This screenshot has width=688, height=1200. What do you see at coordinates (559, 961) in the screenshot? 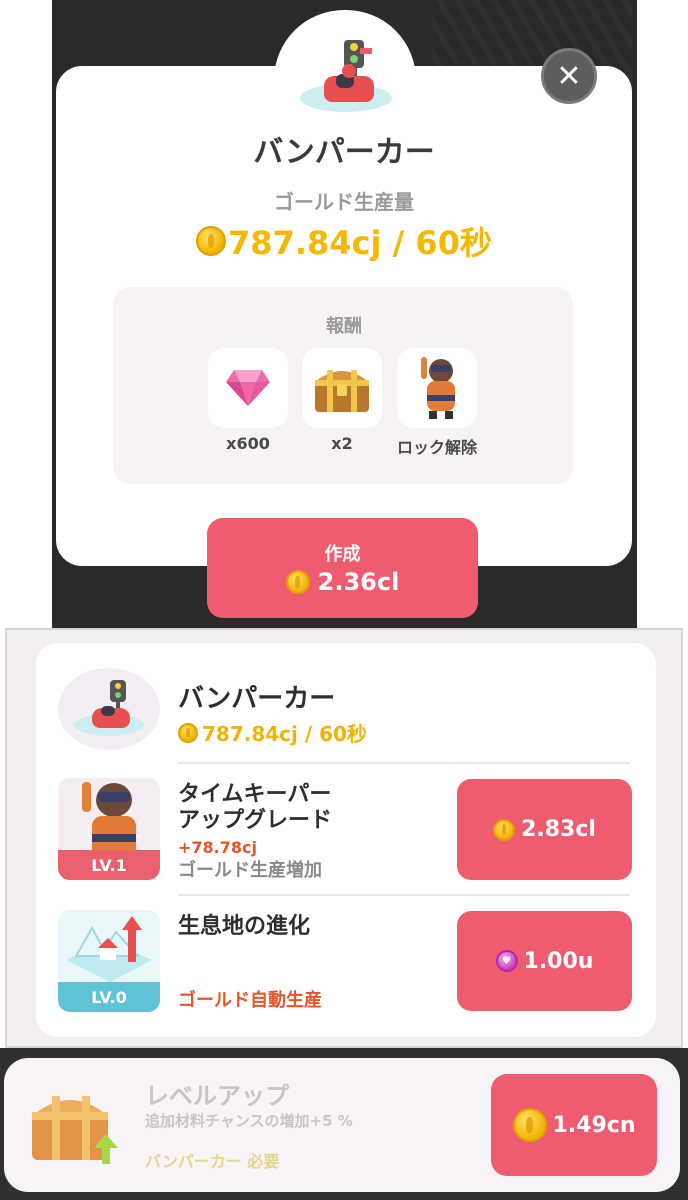
I see `upgrade-cost: 1.00u` at bounding box center [559, 961].